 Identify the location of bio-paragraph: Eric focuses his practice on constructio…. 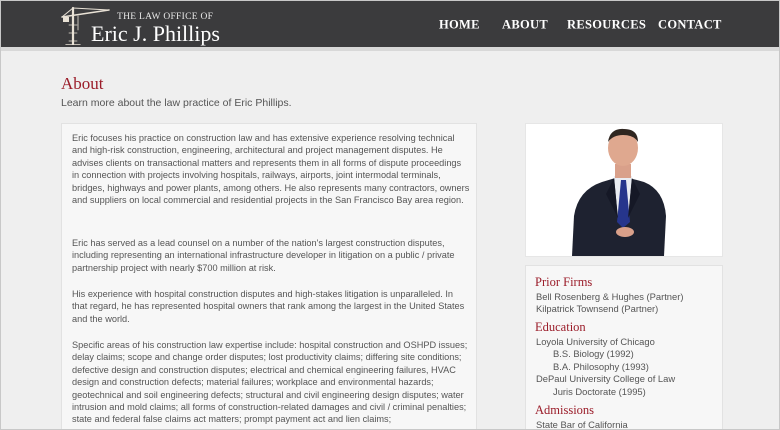
(271, 169).